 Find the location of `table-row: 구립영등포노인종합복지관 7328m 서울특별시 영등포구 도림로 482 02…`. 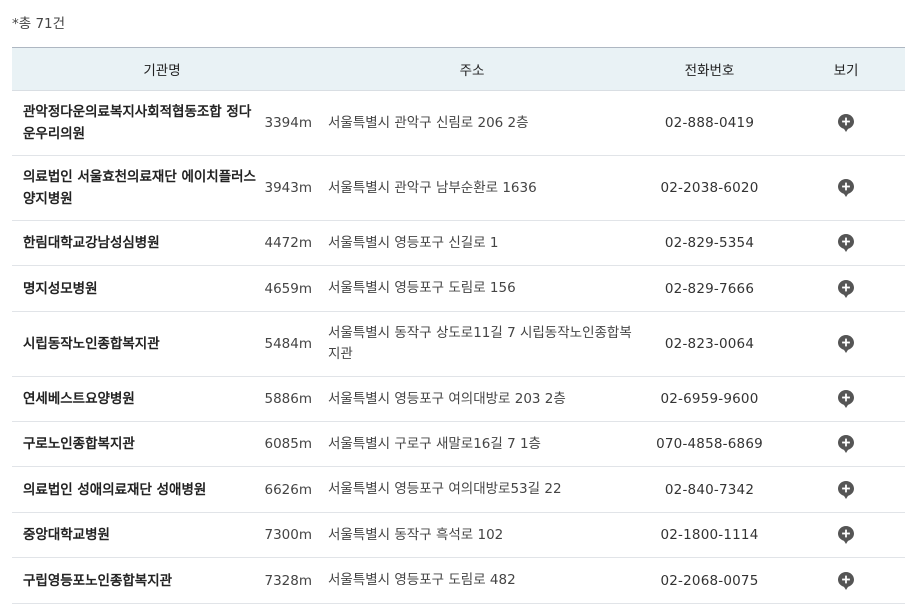

table-row: 구립영등포노인종합복지관 7328m 서울특별시 영등포구 도림로 482 02… is located at coordinates (458, 581).